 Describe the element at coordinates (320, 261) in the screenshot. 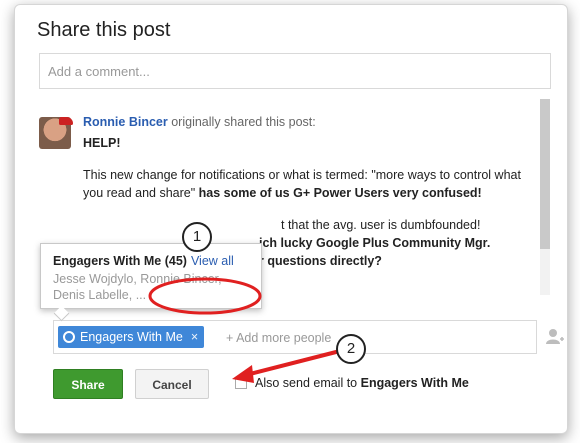

I see `post-text-line-bold-2: r questions directly?` at that location.